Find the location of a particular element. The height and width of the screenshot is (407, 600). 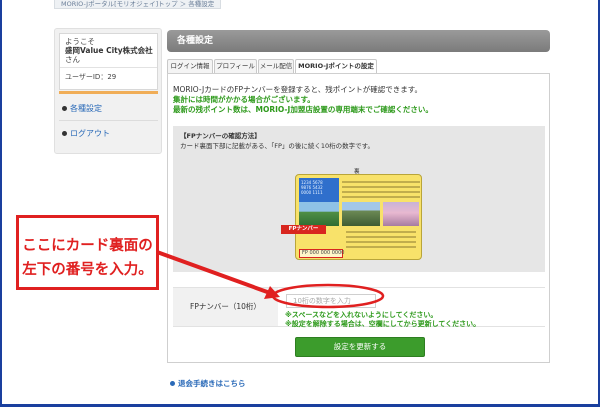

card-photo-bridge is located at coordinates (361, 214).